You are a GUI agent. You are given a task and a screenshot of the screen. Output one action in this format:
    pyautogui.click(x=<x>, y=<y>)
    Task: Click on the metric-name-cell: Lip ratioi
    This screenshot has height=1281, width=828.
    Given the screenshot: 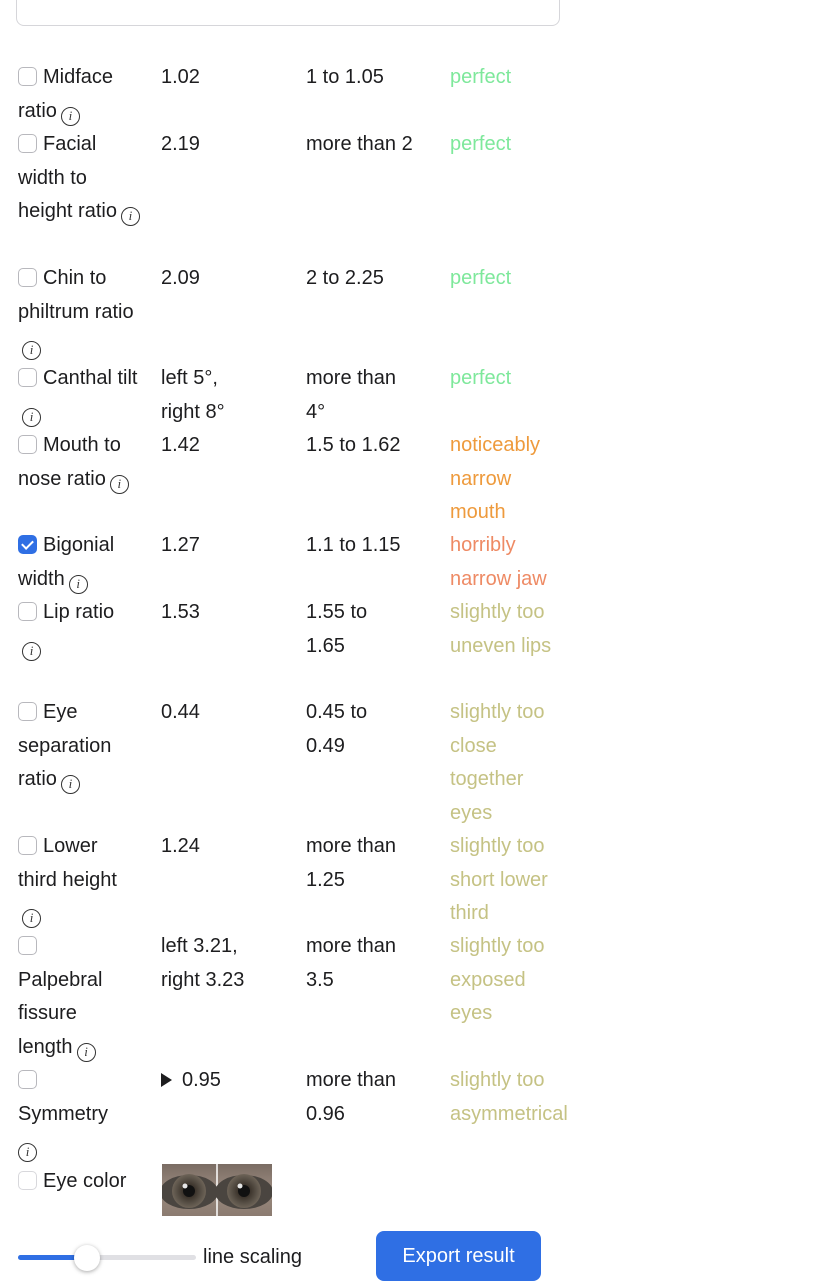 What is the action you would take?
    pyautogui.click(x=77, y=629)
    